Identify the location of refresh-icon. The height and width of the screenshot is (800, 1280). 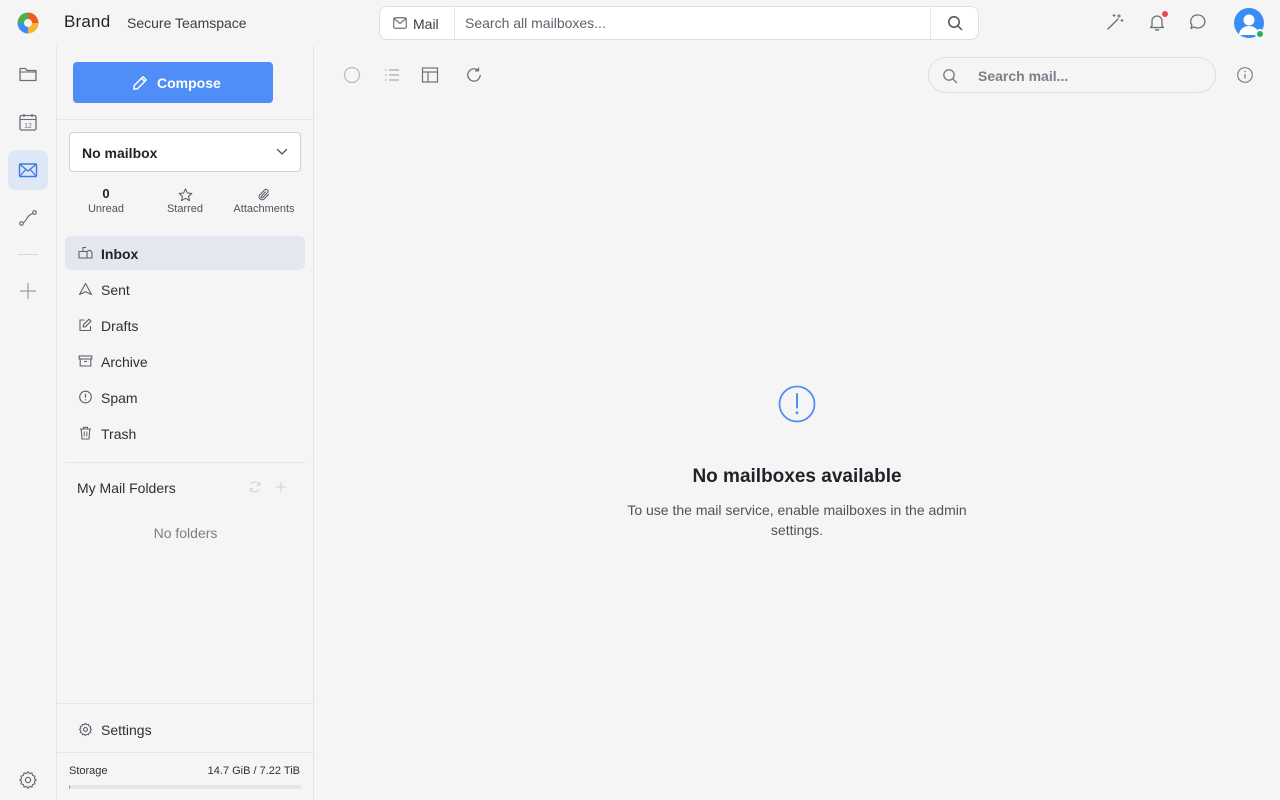
(474, 75).